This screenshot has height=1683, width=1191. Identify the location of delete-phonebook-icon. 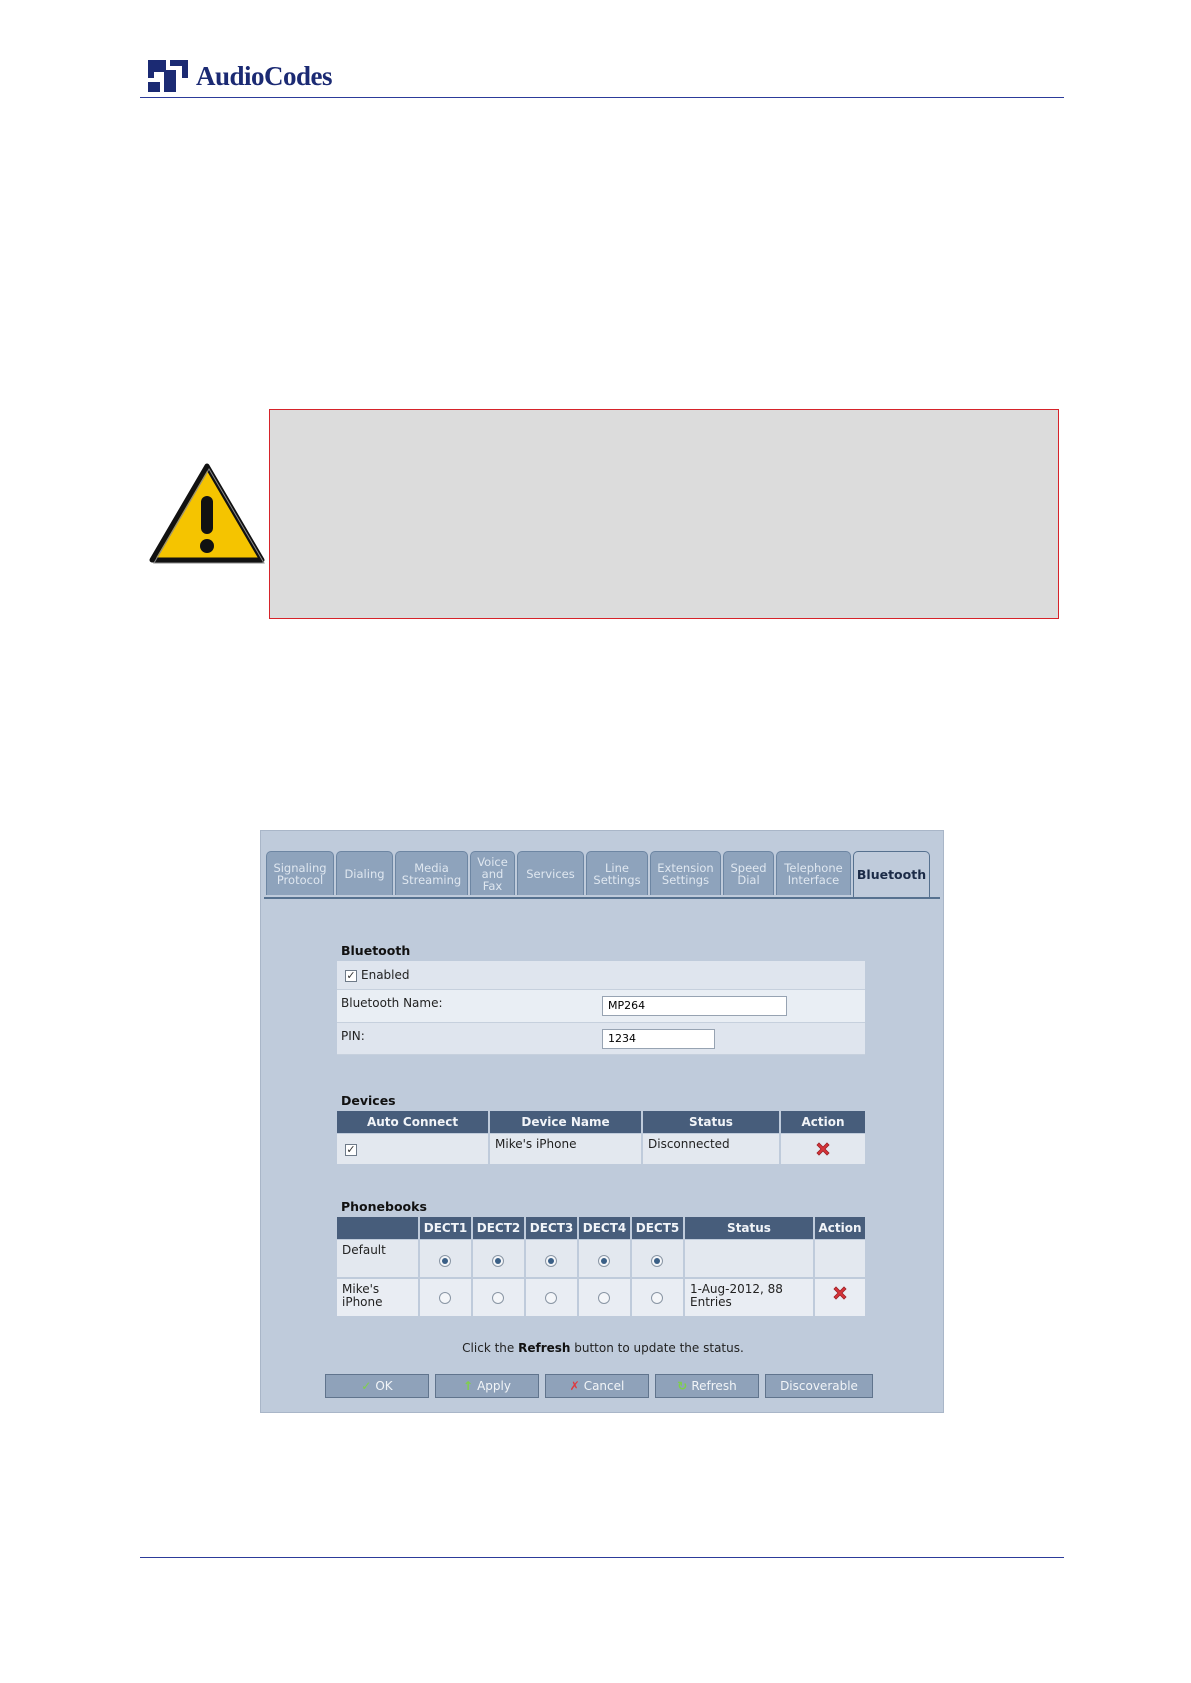
(840, 1293).